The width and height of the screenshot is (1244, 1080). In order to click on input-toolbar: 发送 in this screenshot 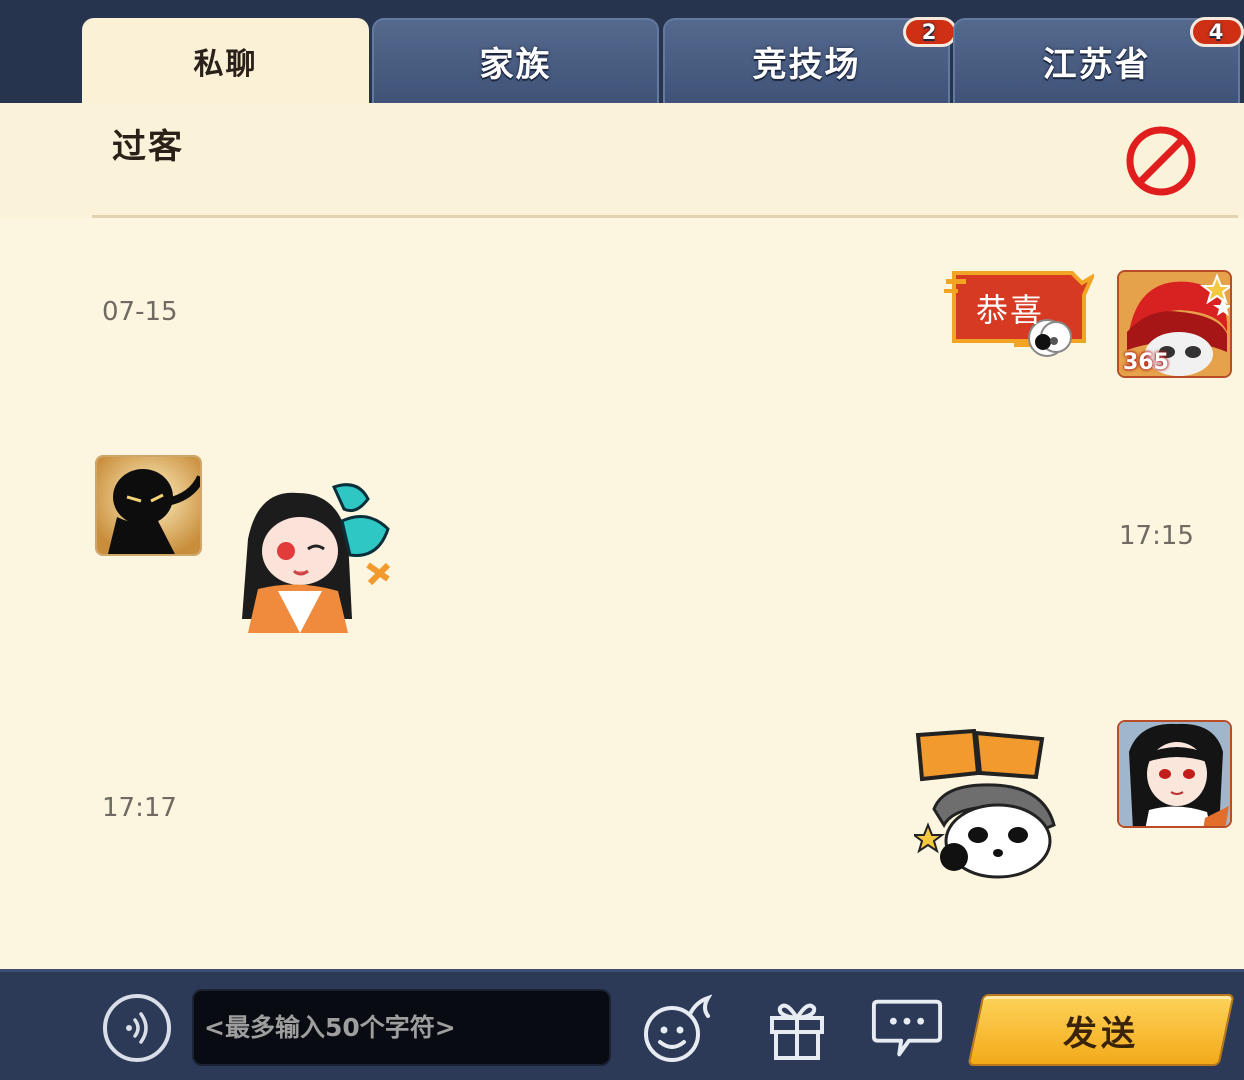, I will do `click(622, 1024)`.